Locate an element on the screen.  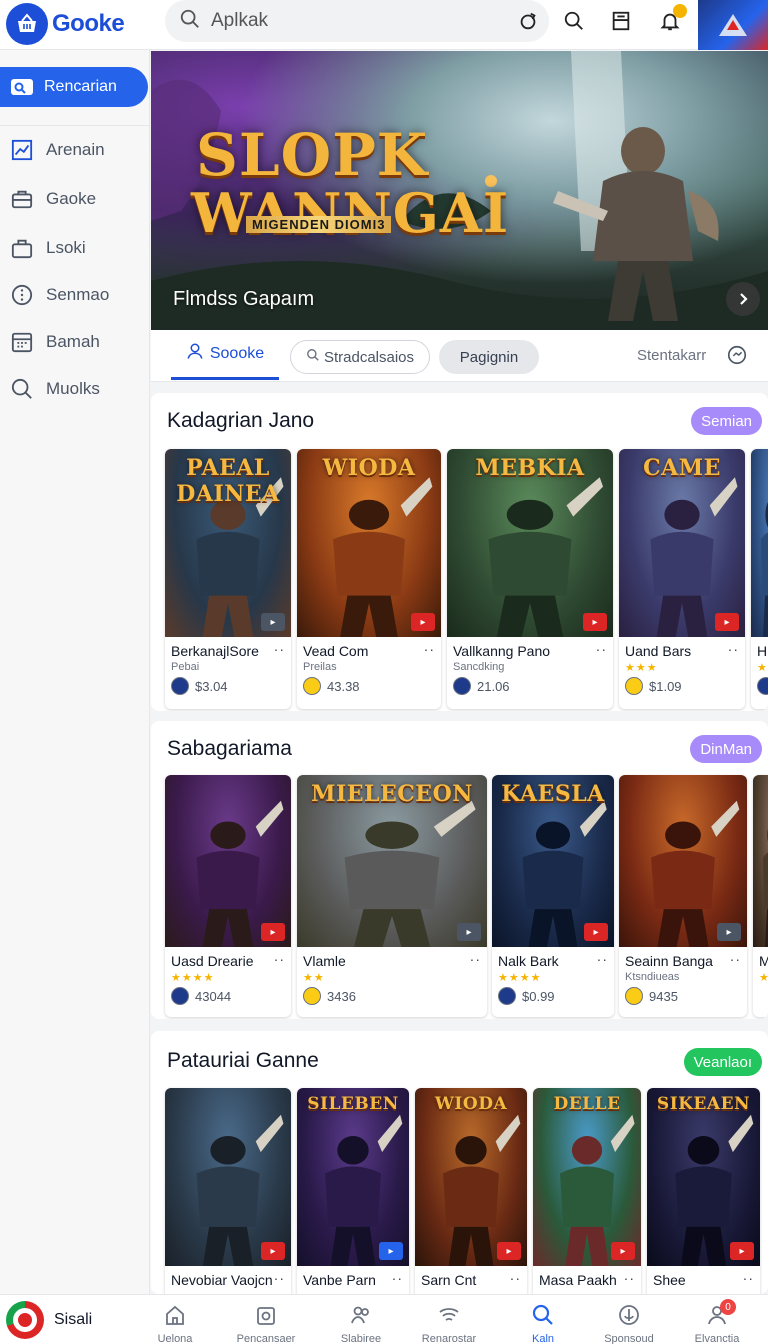
tab-stentakarr: Stentakarr is located at coordinates (671, 355).